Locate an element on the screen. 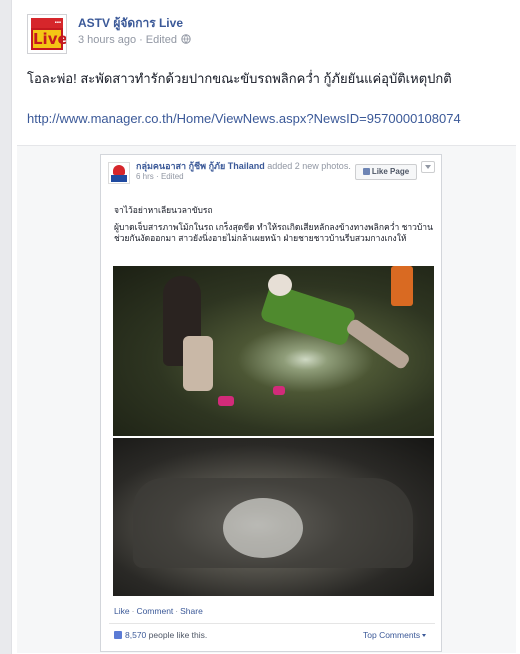 Image resolution: width=520 pixels, height=654 pixels. shared-like-link: Like is located at coordinates (122, 611).